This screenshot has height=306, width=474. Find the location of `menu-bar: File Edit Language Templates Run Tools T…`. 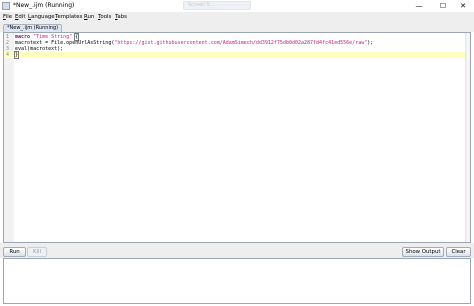

menu-bar: File Edit Language Templates Run Tools T… is located at coordinates (237, 17).